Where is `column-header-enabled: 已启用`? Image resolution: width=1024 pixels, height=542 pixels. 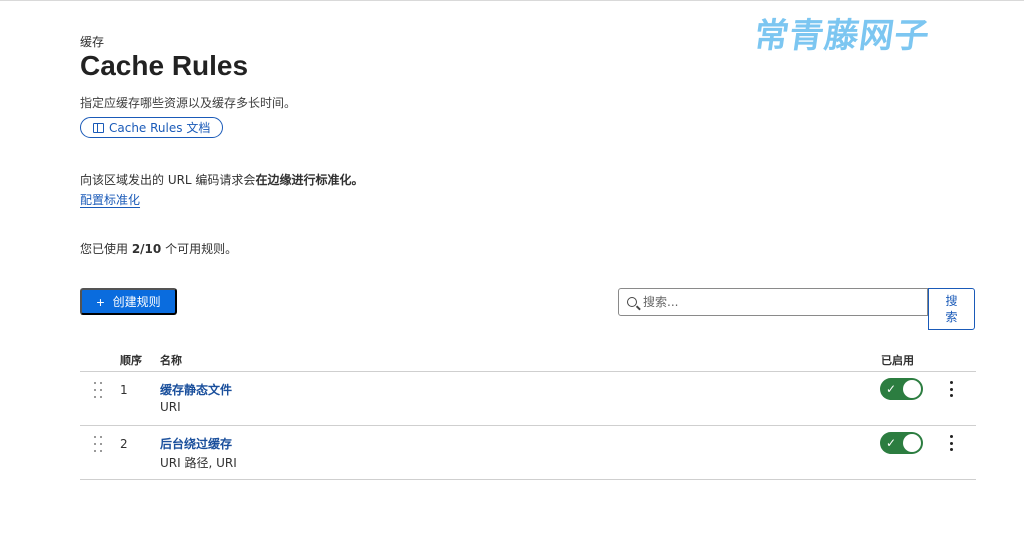 column-header-enabled: 已启用 is located at coordinates (897, 360).